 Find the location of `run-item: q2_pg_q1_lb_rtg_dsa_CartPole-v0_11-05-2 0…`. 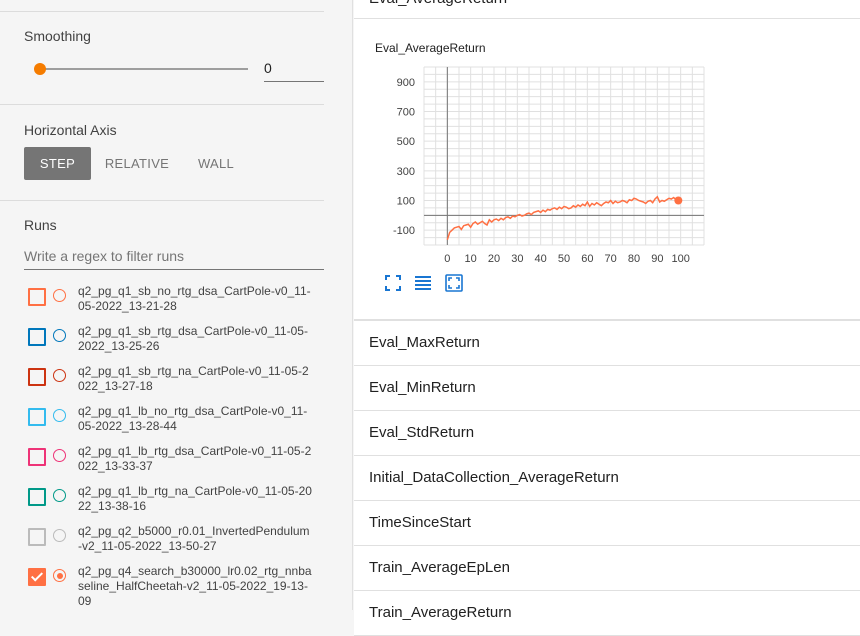

run-item: q2_pg_q1_lb_rtg_dsa_CartPole-v0_11-05-2 0… is located at coordinates (178, 464).